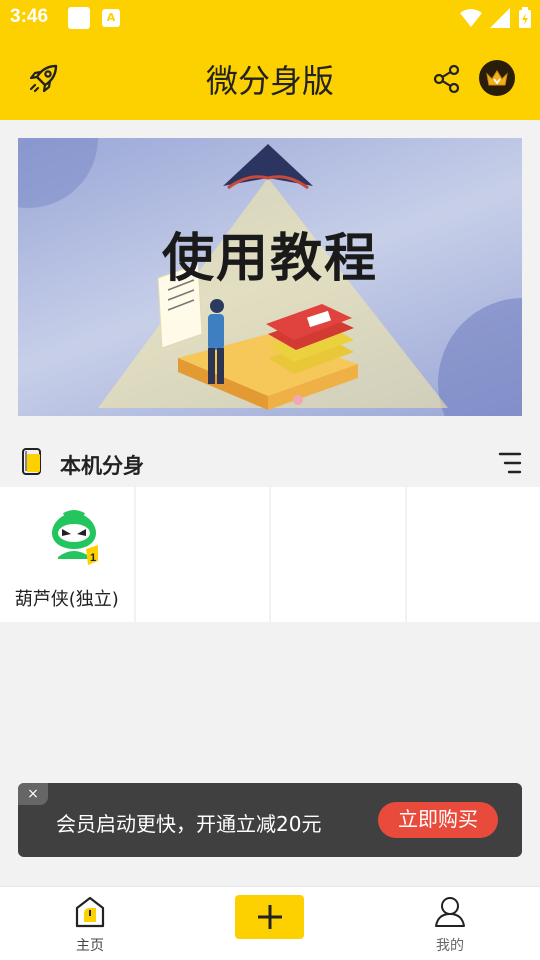 The image size is (540, 960). I want to click on user-icon, so click(450, 912).